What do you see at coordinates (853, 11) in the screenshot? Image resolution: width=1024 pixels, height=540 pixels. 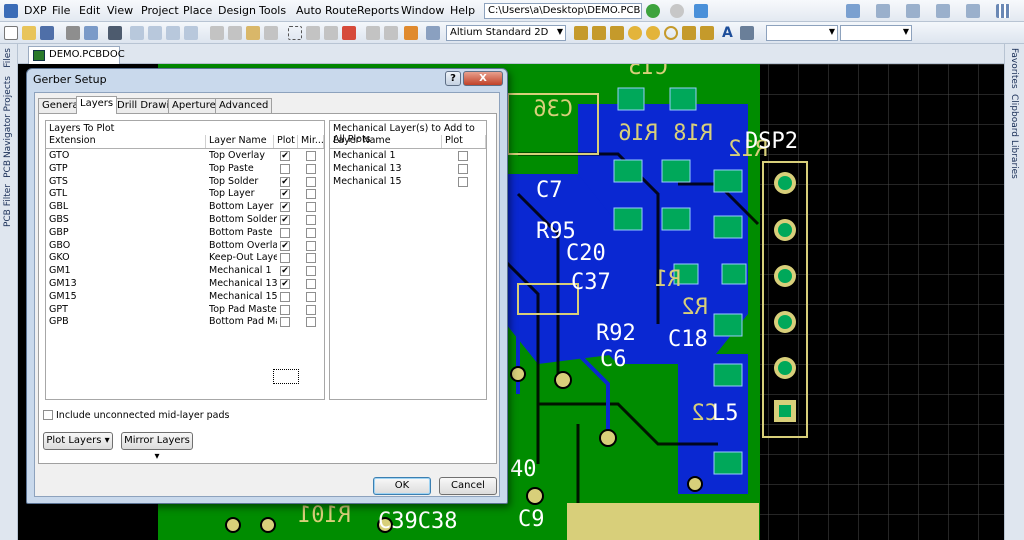 I see `chart-tool-icon` at bounding box center [853, 11].